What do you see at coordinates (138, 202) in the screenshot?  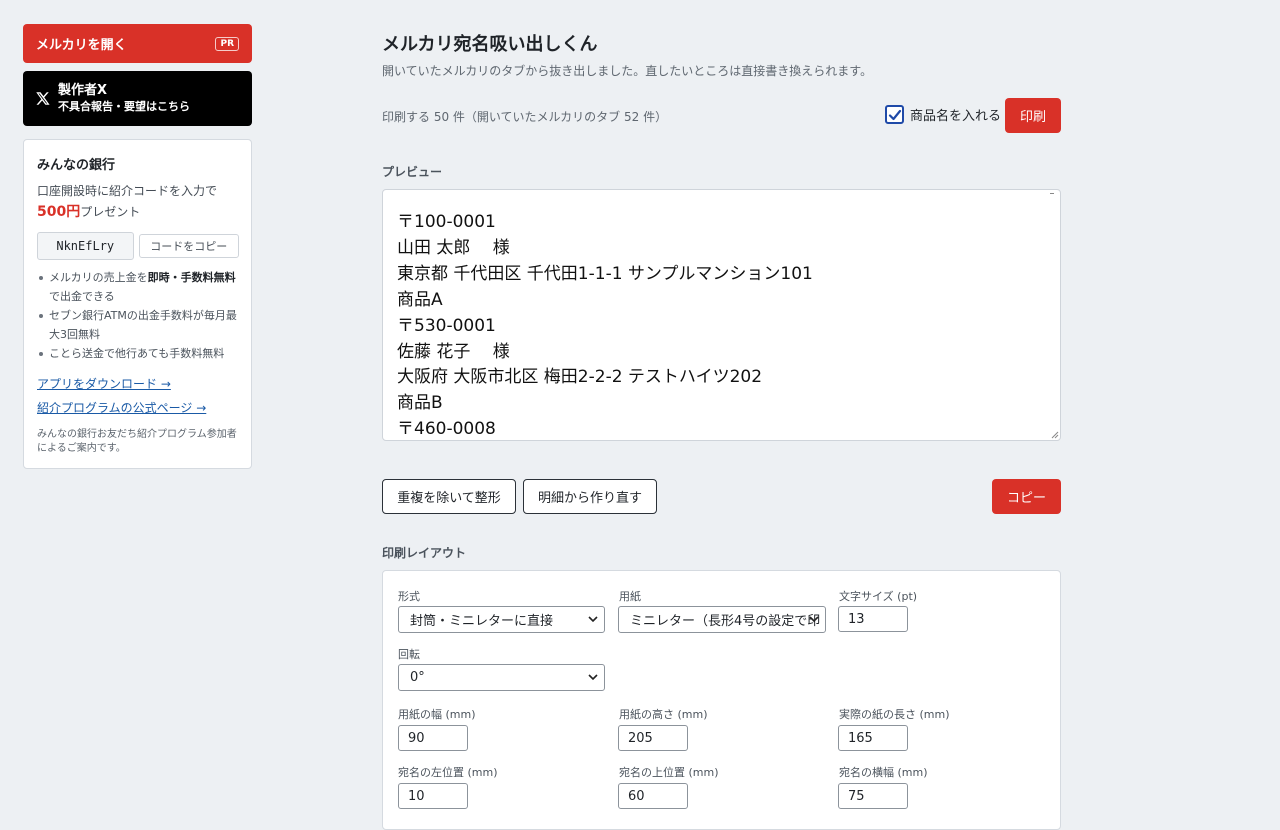 I see `bank-description: 口座開設時に紹介コードを入力で 500円プレゼント` at bounding box center [138, 202].